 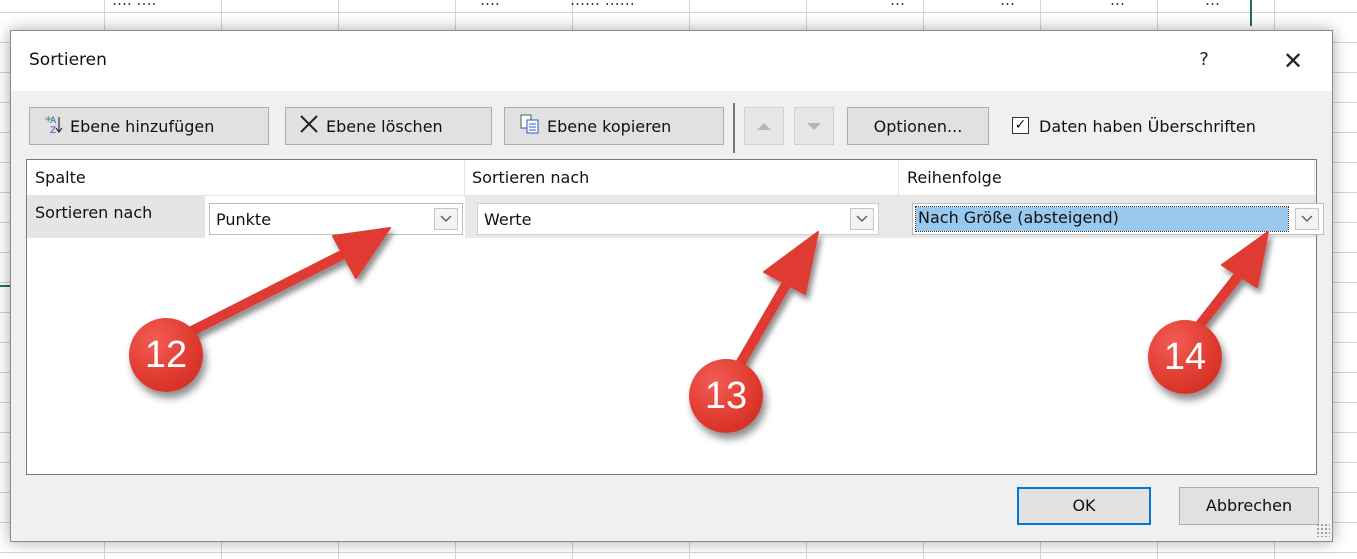 What do you see at coordinates (490, 4) in the screenshot?
I see `spreadsheet-cell: ….` at bounding box center [490, 4].